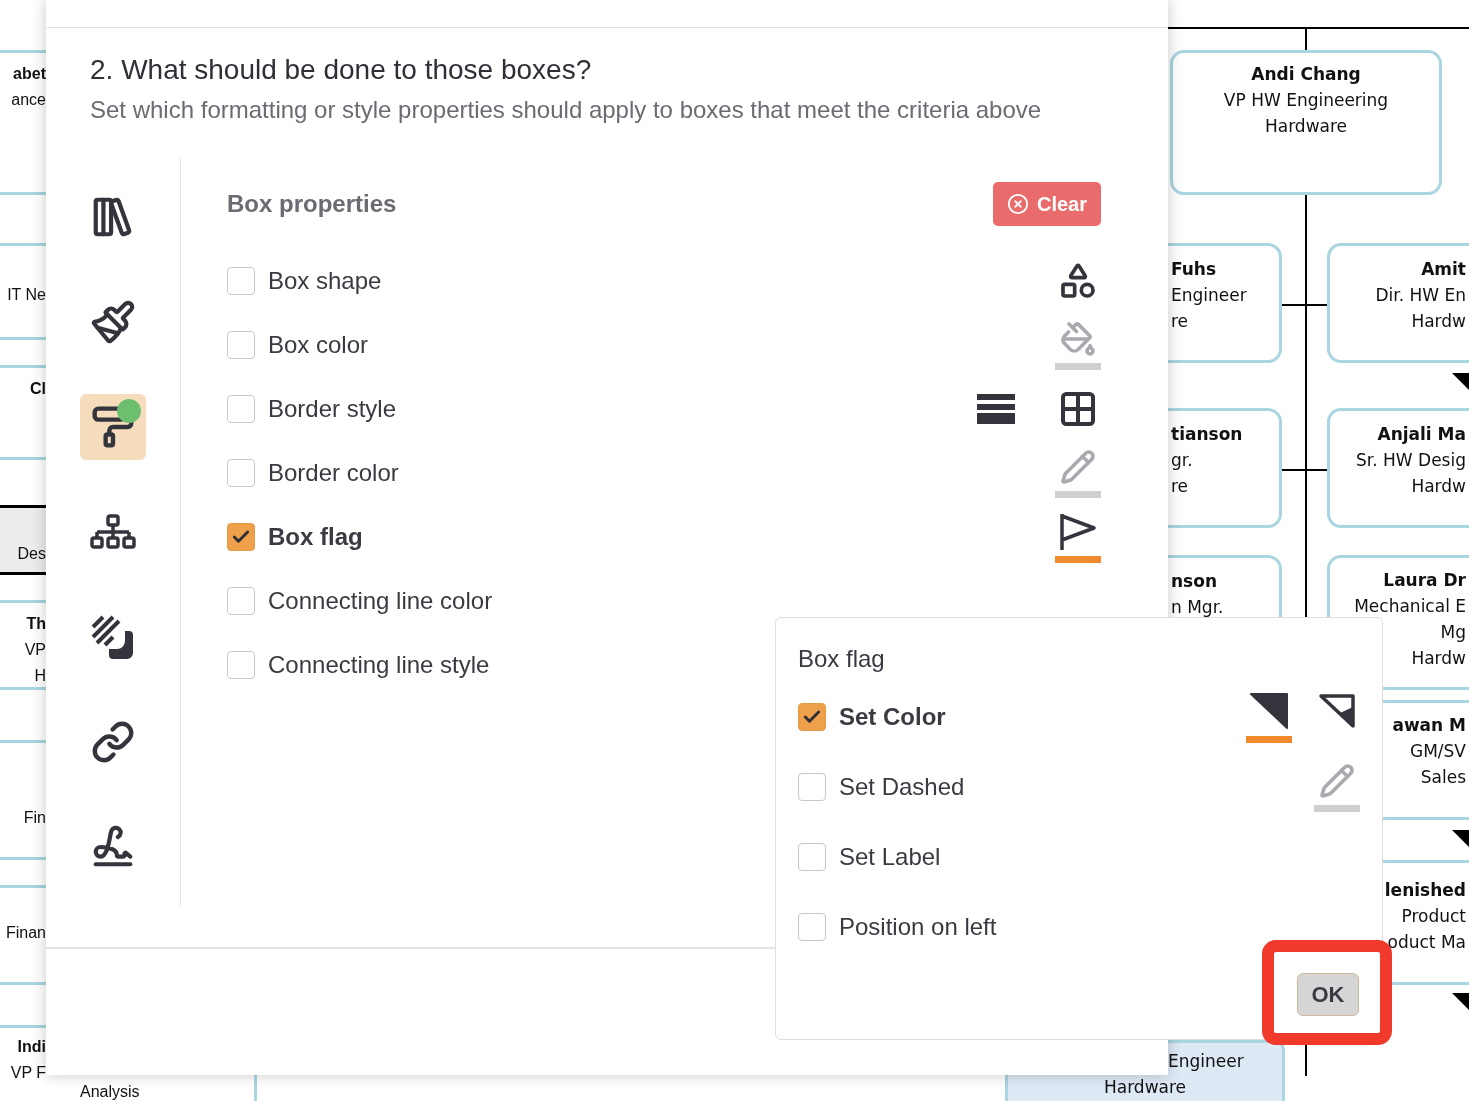 This screenshot has height=1101, width=1469. I want to click on option-label: Position on left, so click(918, 927).